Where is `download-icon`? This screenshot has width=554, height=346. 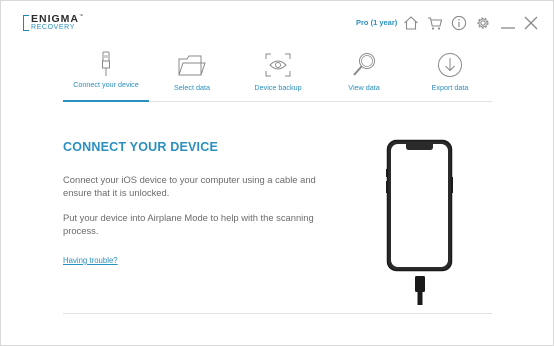
download-icon is located at coordinates (450, 65).